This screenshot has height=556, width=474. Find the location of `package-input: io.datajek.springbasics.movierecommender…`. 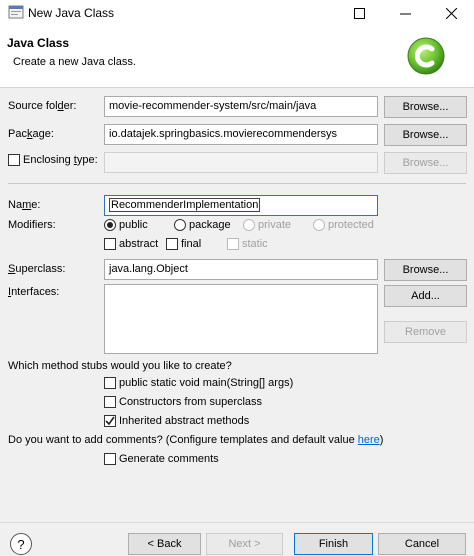

package-input: io.datajek.springbasics.movierecommender… is located at coordinates (241, 134).